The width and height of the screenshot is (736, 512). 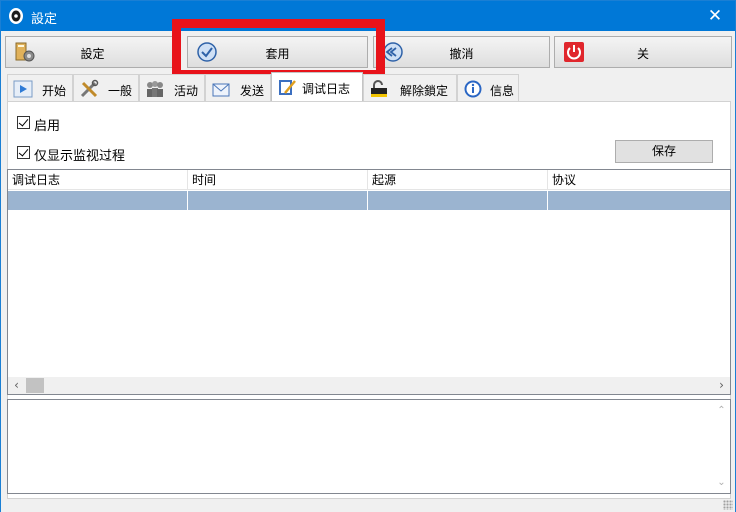 I want to click on debug-log-icon, so click(x=287, y=87).